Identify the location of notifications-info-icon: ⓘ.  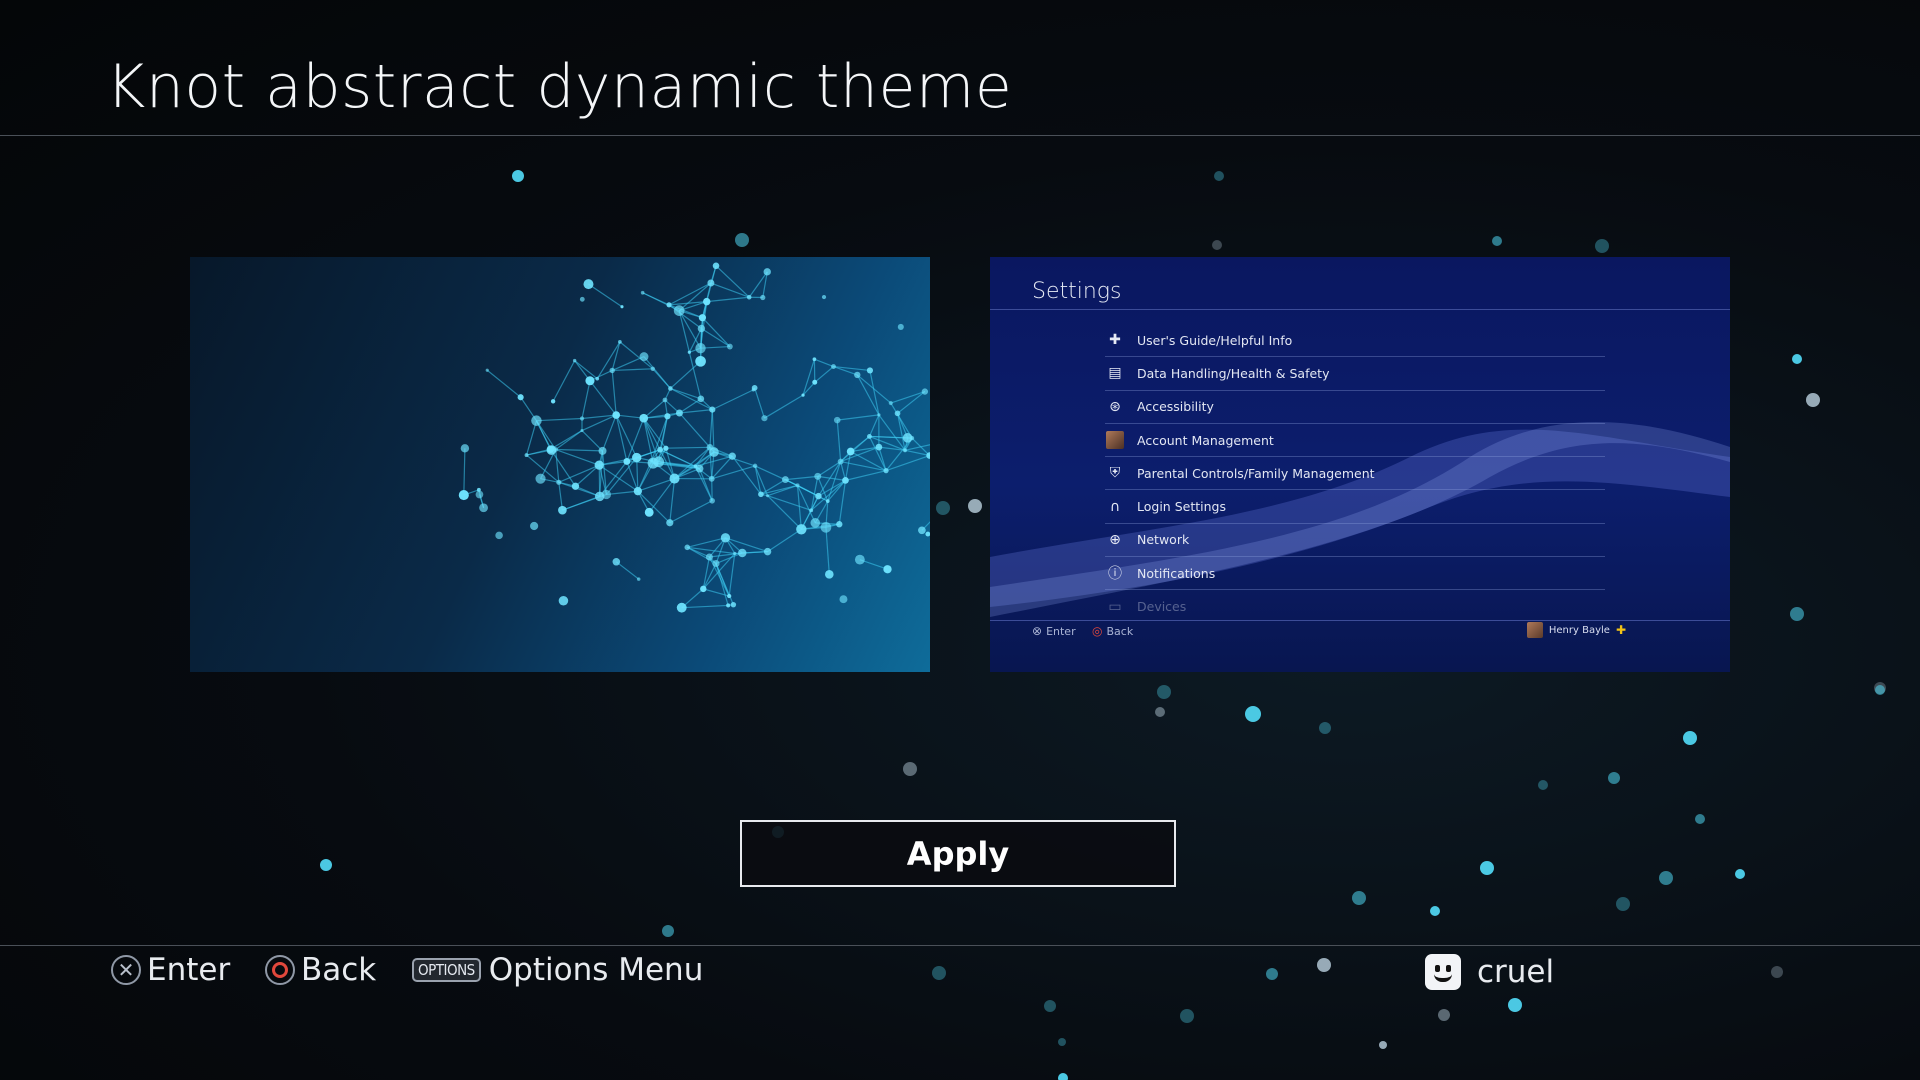
(1115, 574).